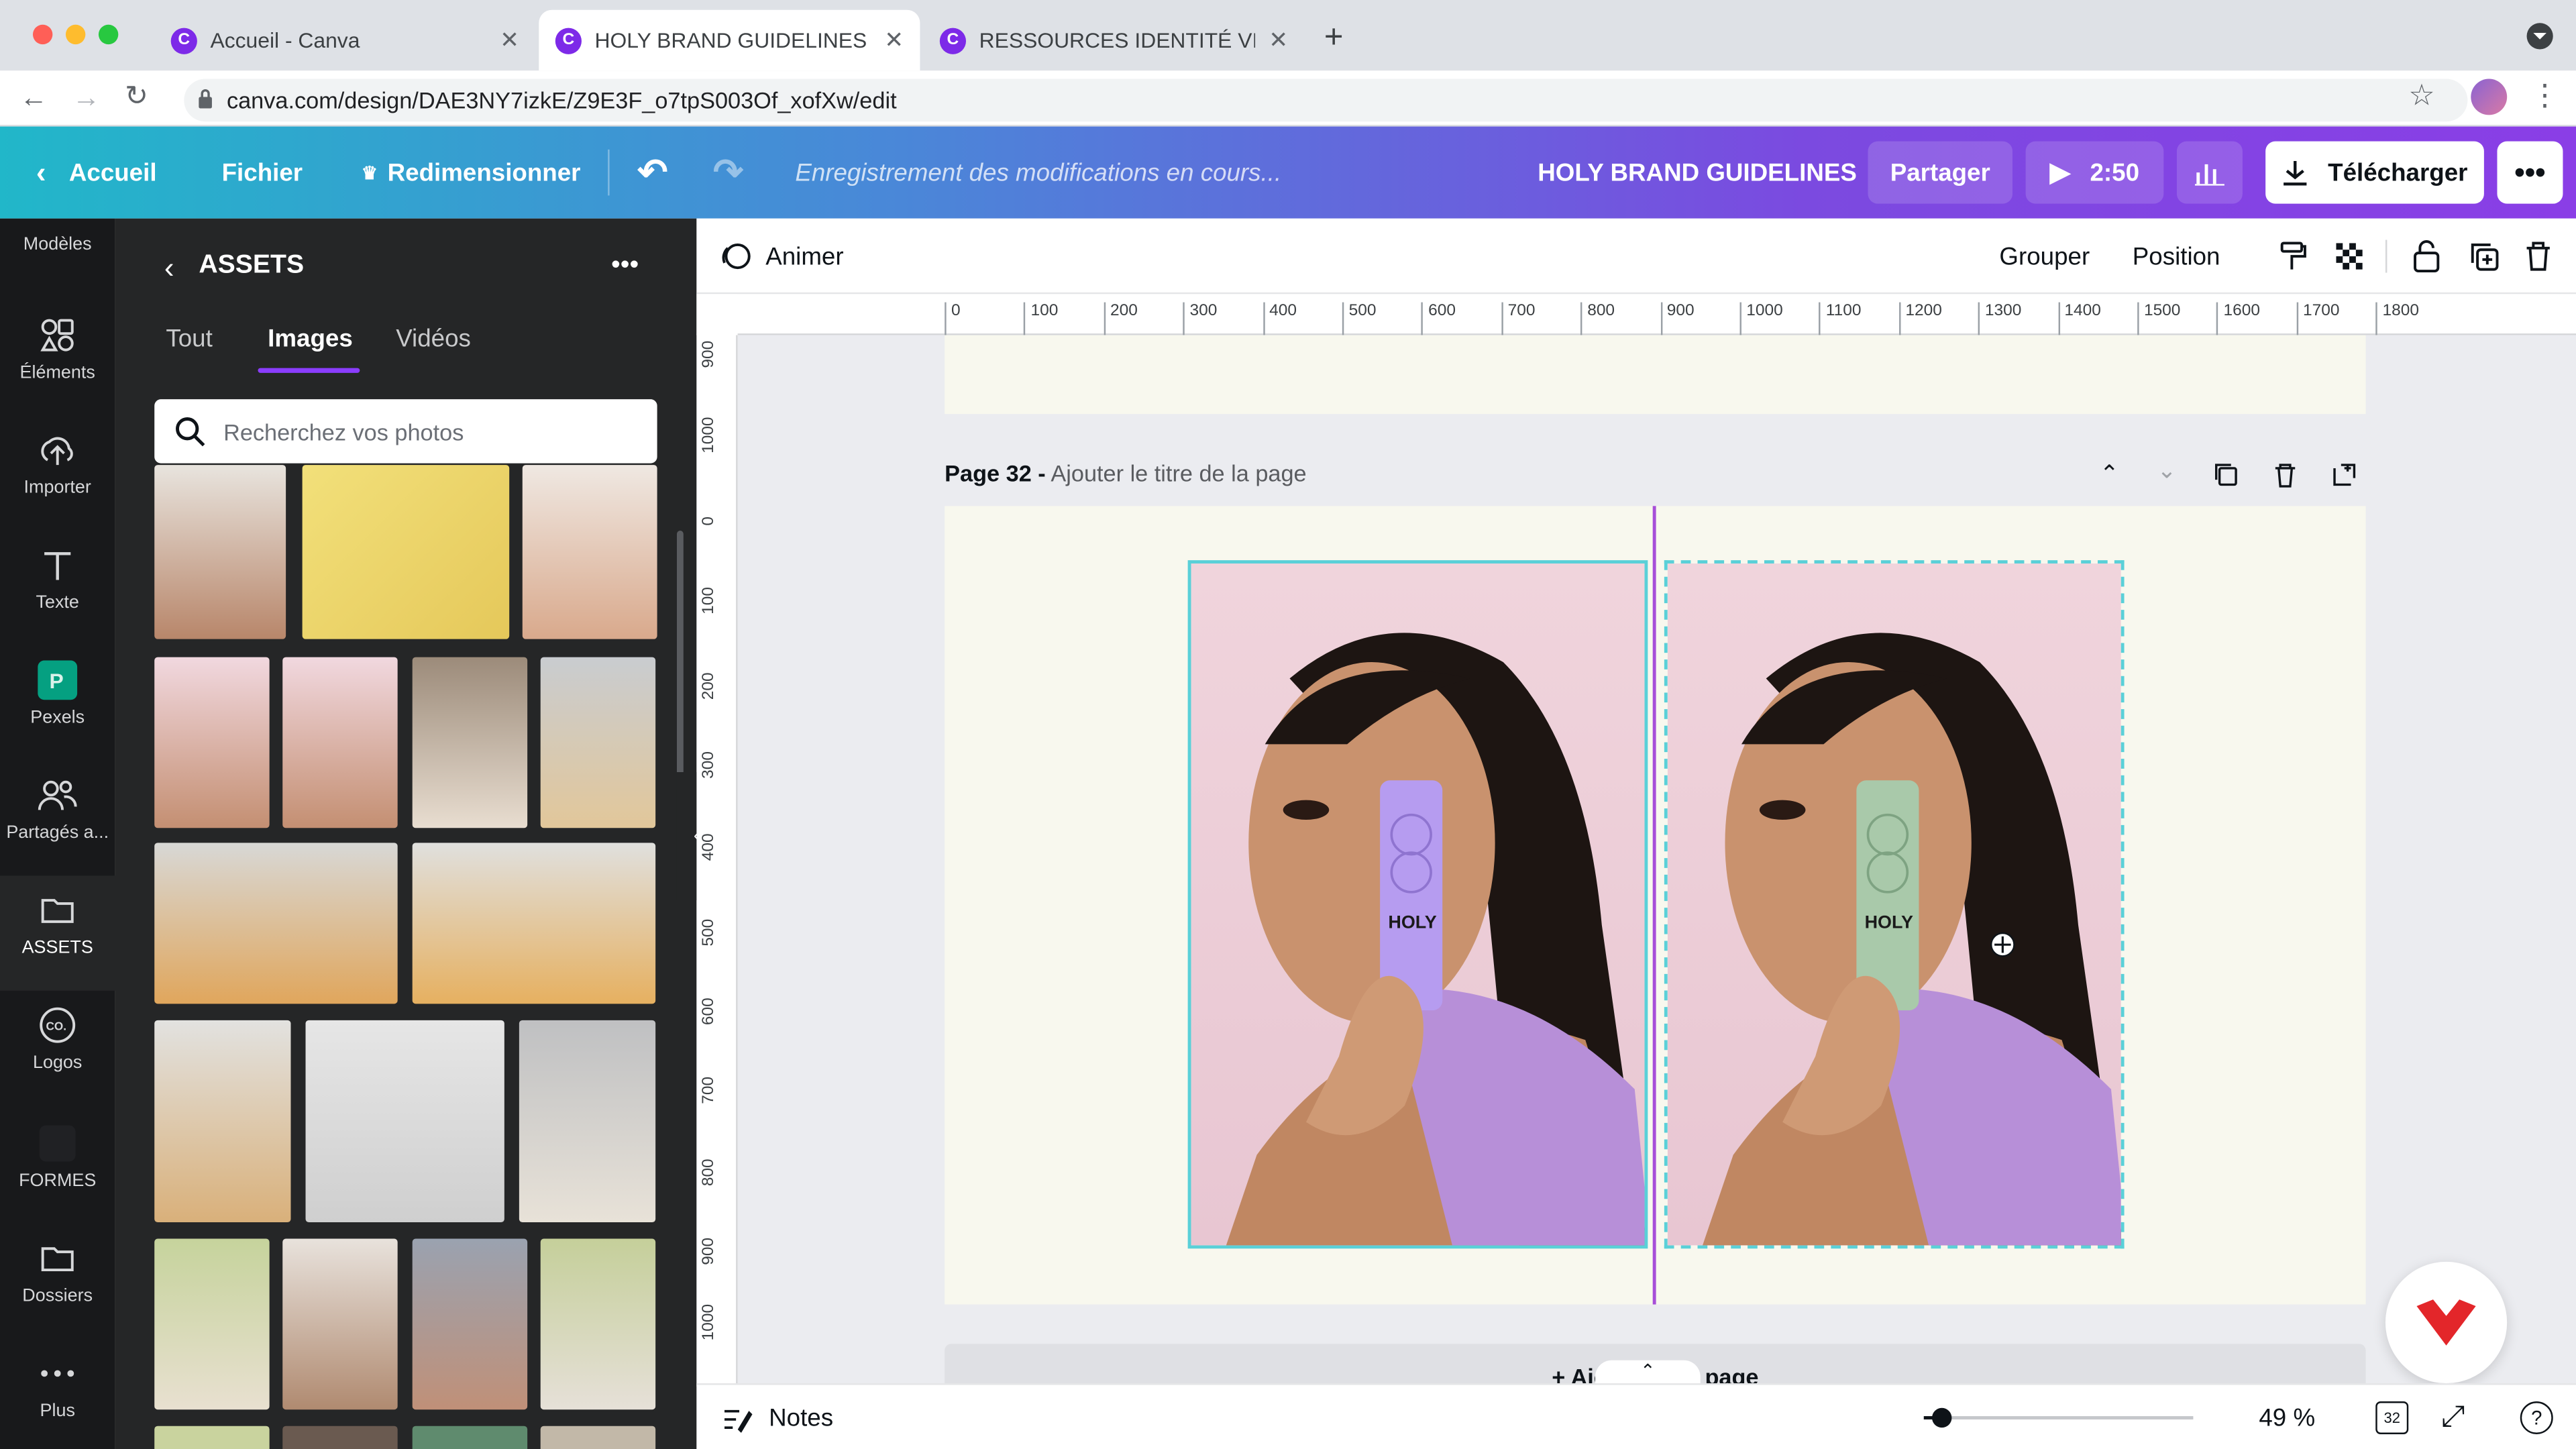 This screenshot has width=2576, height=1449. Describe the element at coordinates (778, 1419) in the screenshot. I see `notes-button: Notes` at that location.